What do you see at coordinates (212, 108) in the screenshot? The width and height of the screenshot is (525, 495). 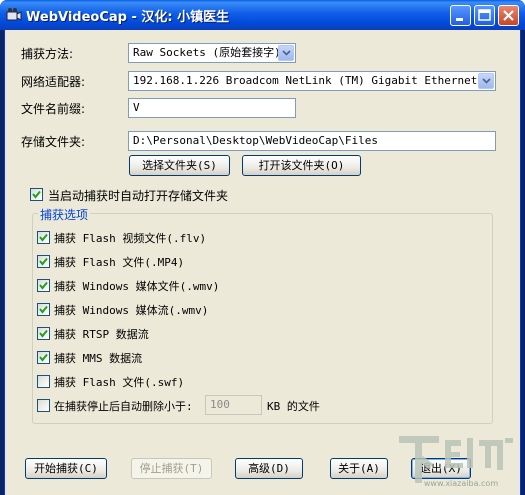 I see `file-prefix-input: V` at bounding box center [212, 108].